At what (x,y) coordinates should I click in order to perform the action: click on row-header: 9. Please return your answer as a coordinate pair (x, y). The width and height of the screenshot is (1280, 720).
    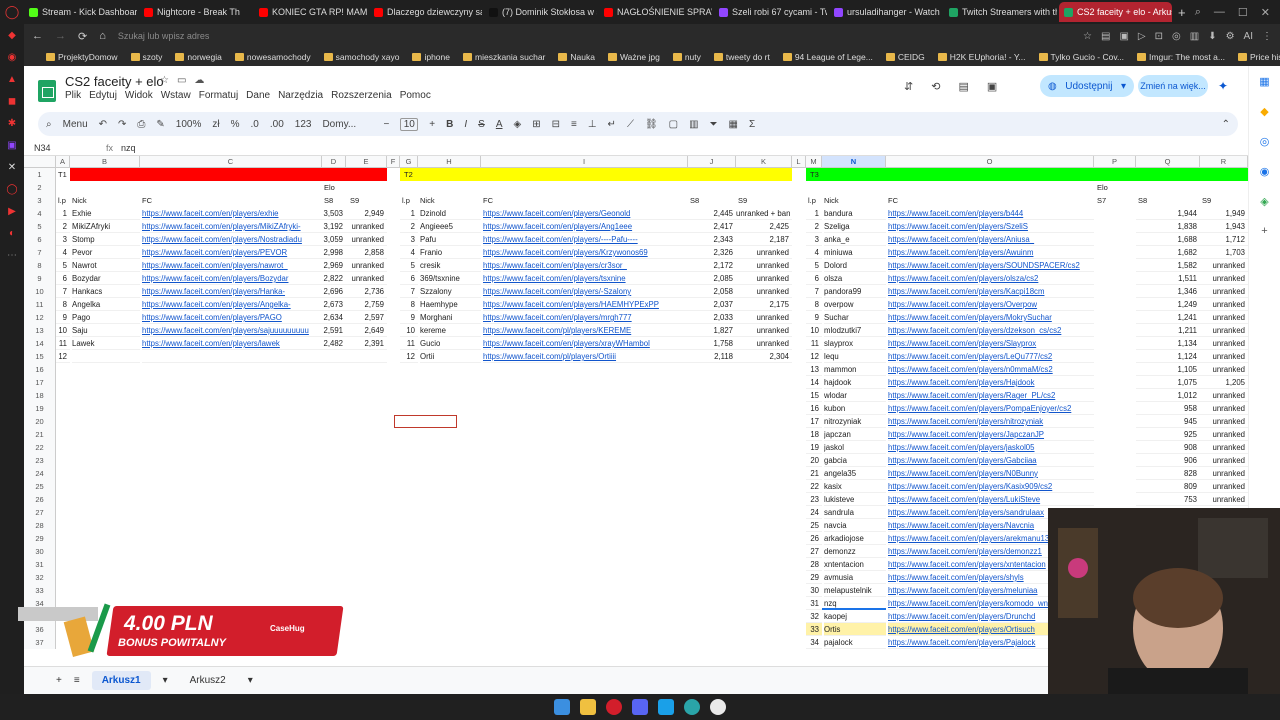
    Looking at the image, I should click on (40, 278).